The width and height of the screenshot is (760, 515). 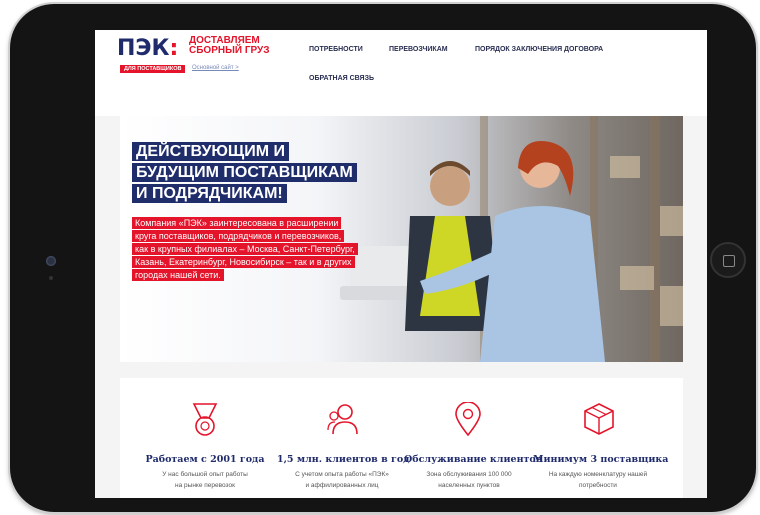 What do you see at coordinates (598, 474) in the screenshot?
I see `feature-desc-line: На каждую номенклатуру нашей` at bounding box center [598, 474].